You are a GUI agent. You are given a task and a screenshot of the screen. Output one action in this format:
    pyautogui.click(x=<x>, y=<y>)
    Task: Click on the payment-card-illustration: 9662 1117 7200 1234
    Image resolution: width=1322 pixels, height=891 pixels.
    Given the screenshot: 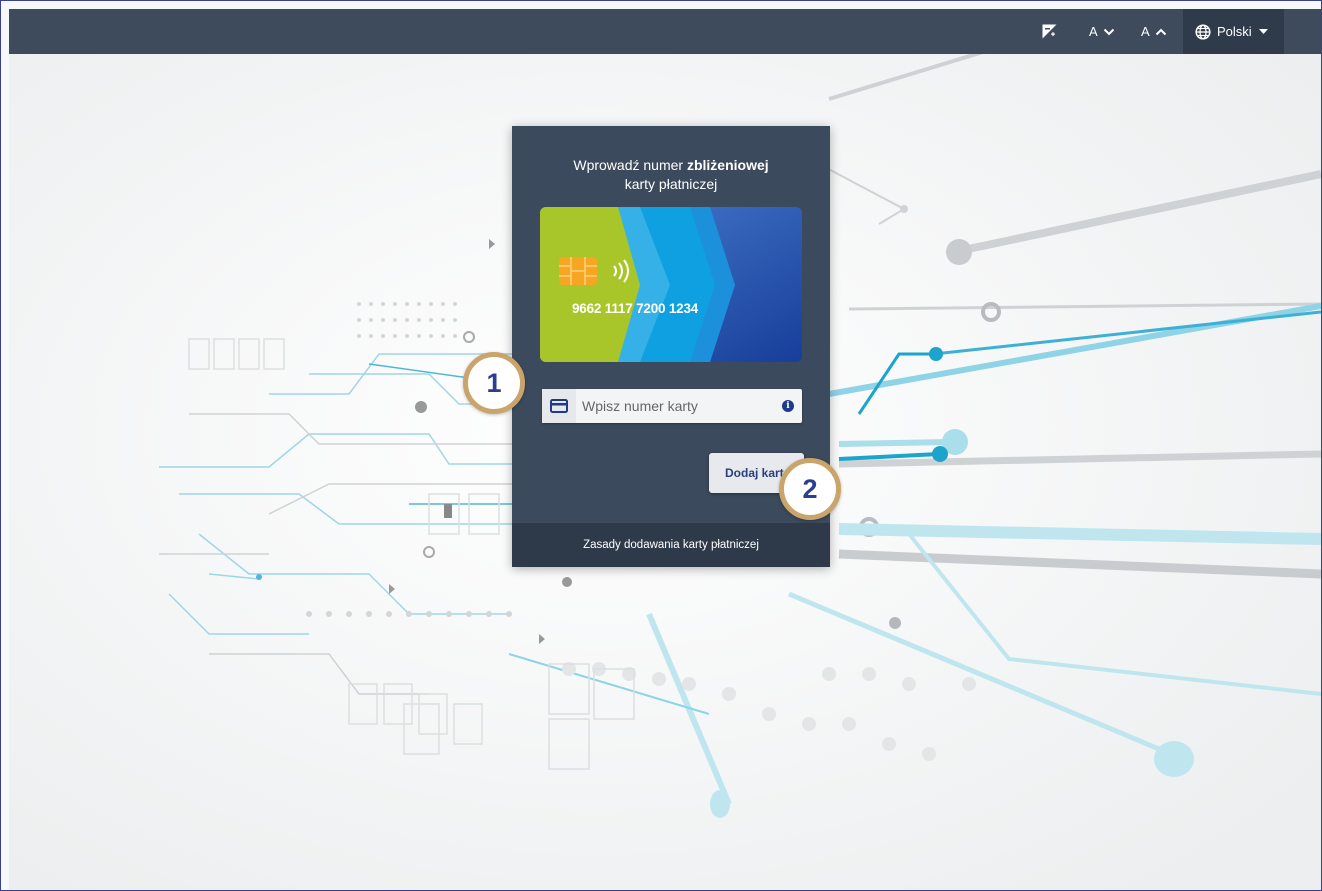 What is the action you would take?
    pyautogui.click(x=671, y=284)
    